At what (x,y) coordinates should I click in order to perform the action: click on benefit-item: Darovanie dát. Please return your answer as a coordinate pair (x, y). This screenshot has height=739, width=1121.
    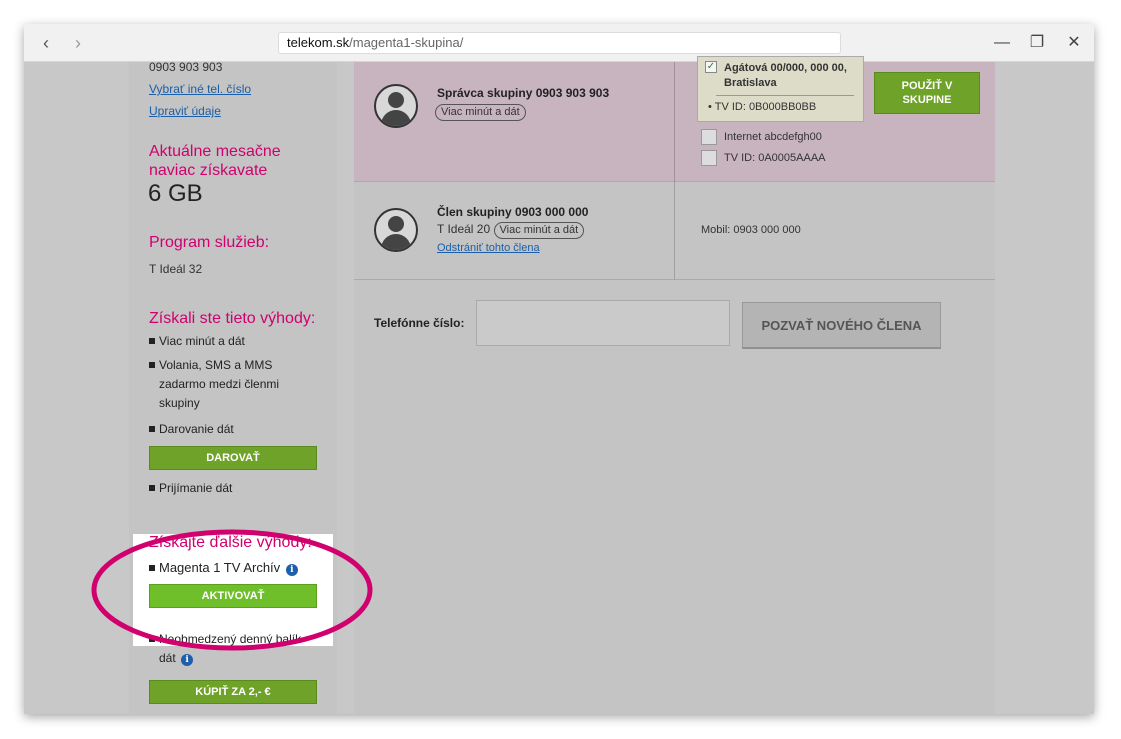
    Looking at the image, I should click on (191, 429).